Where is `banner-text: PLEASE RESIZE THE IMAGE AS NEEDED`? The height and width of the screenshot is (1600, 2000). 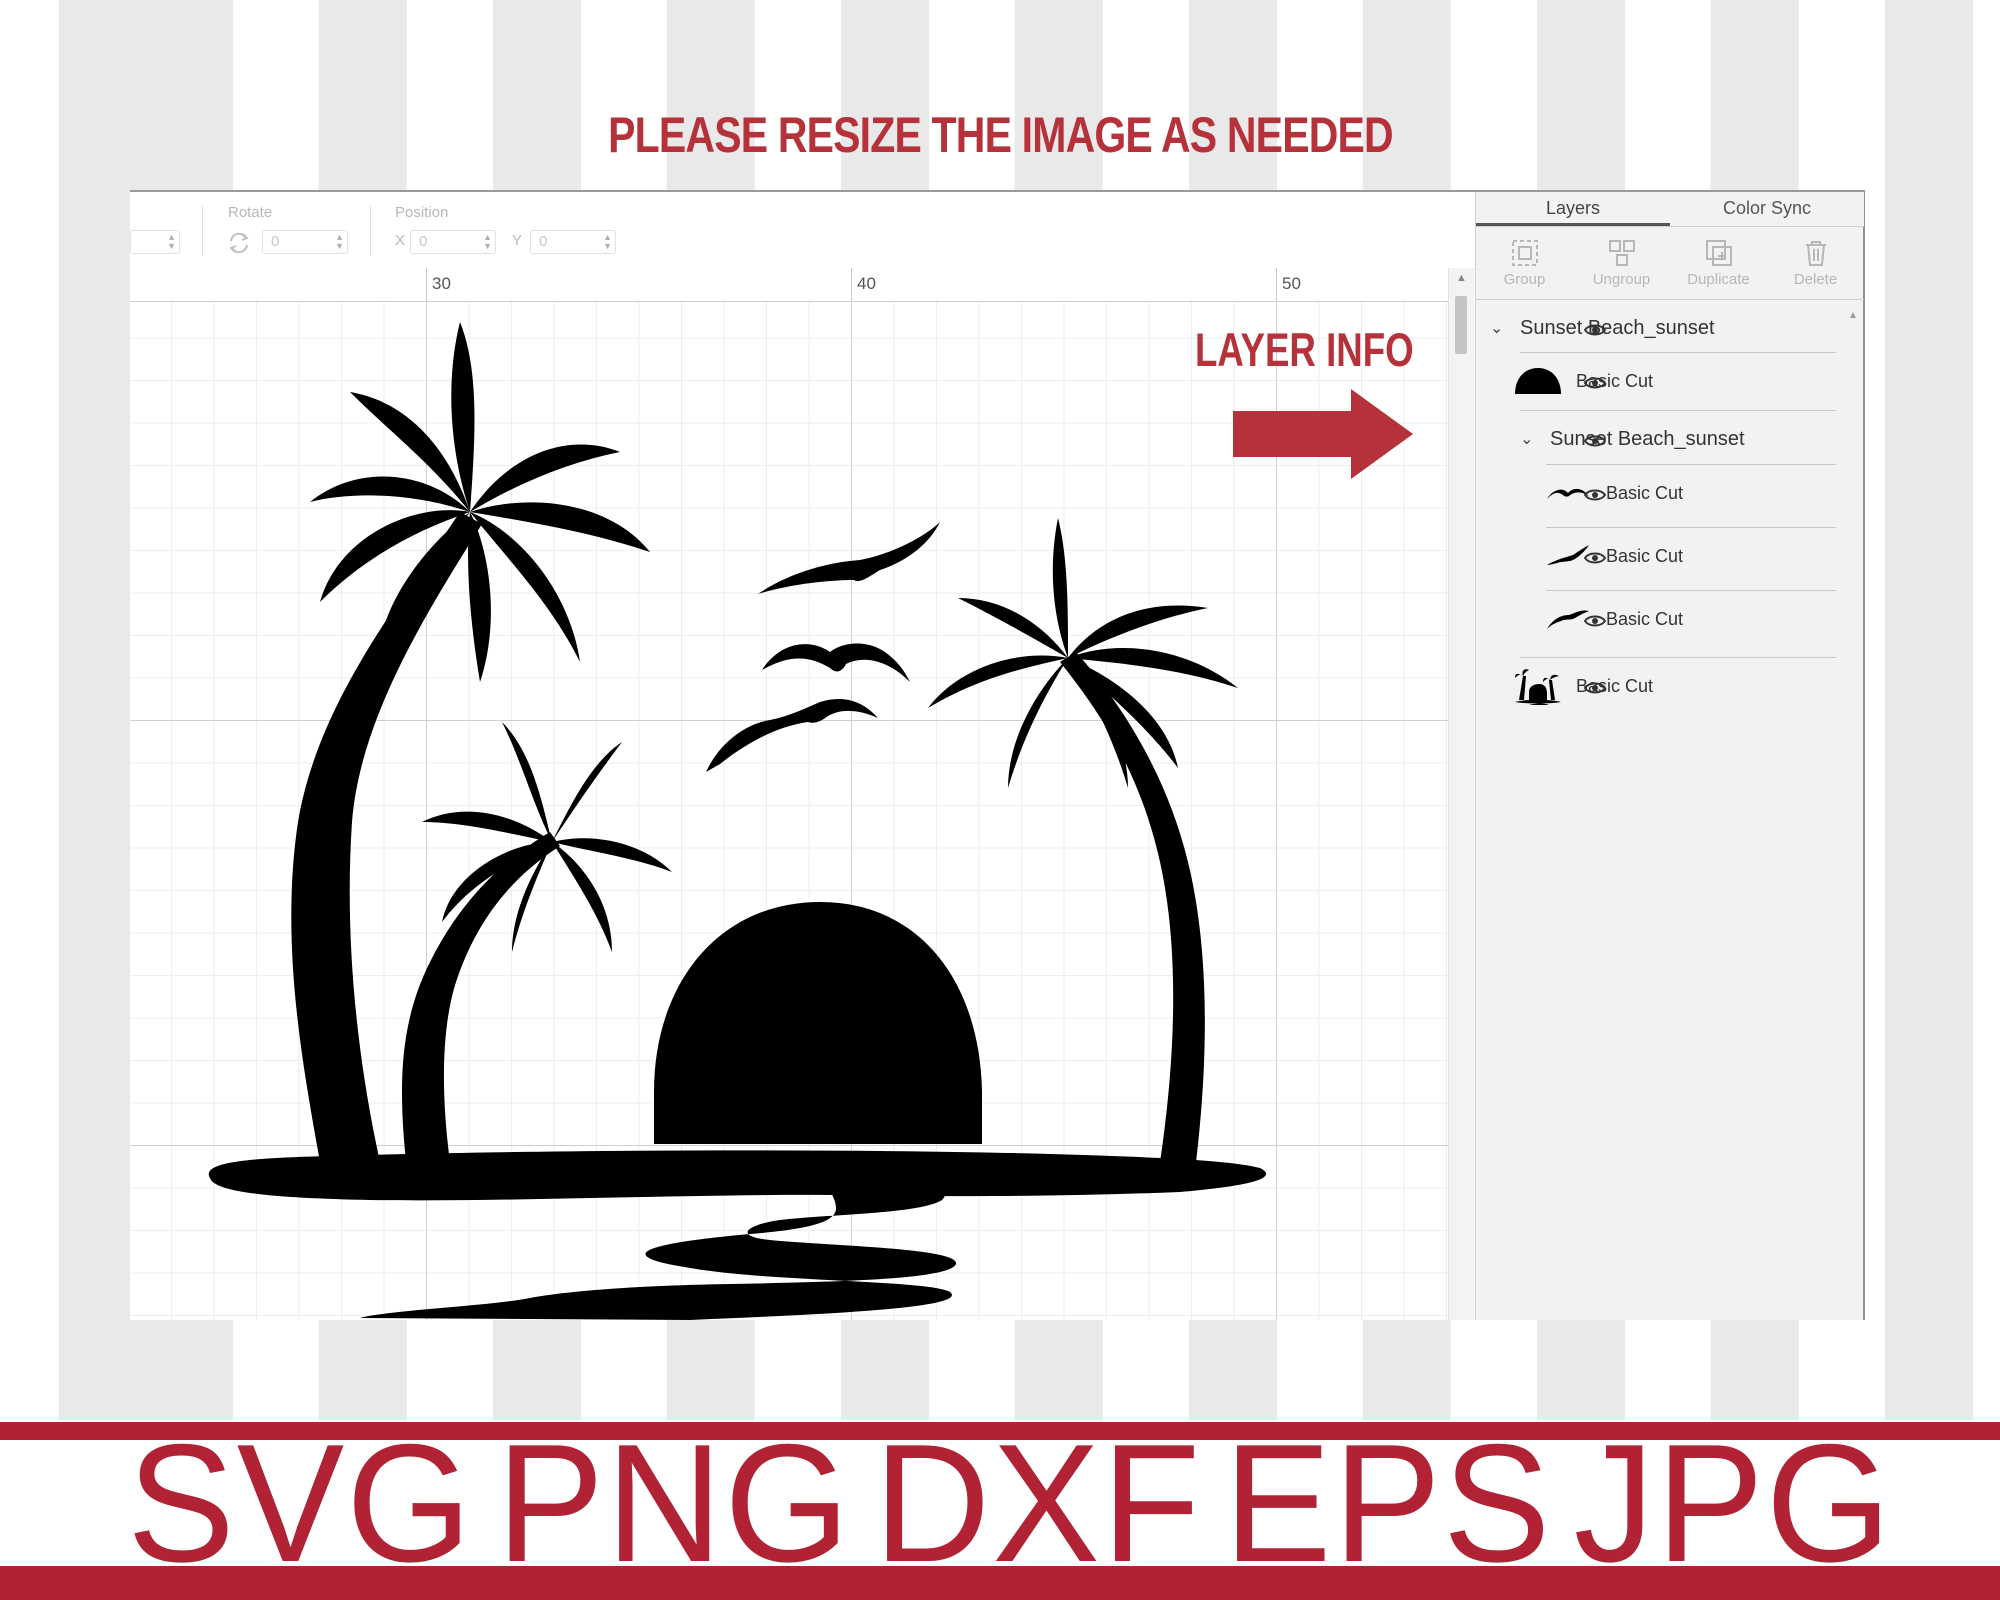
banner-text: PLEASE RESIZE THE IMAGE AS NEEDED is located at coordinates (1000, 135).